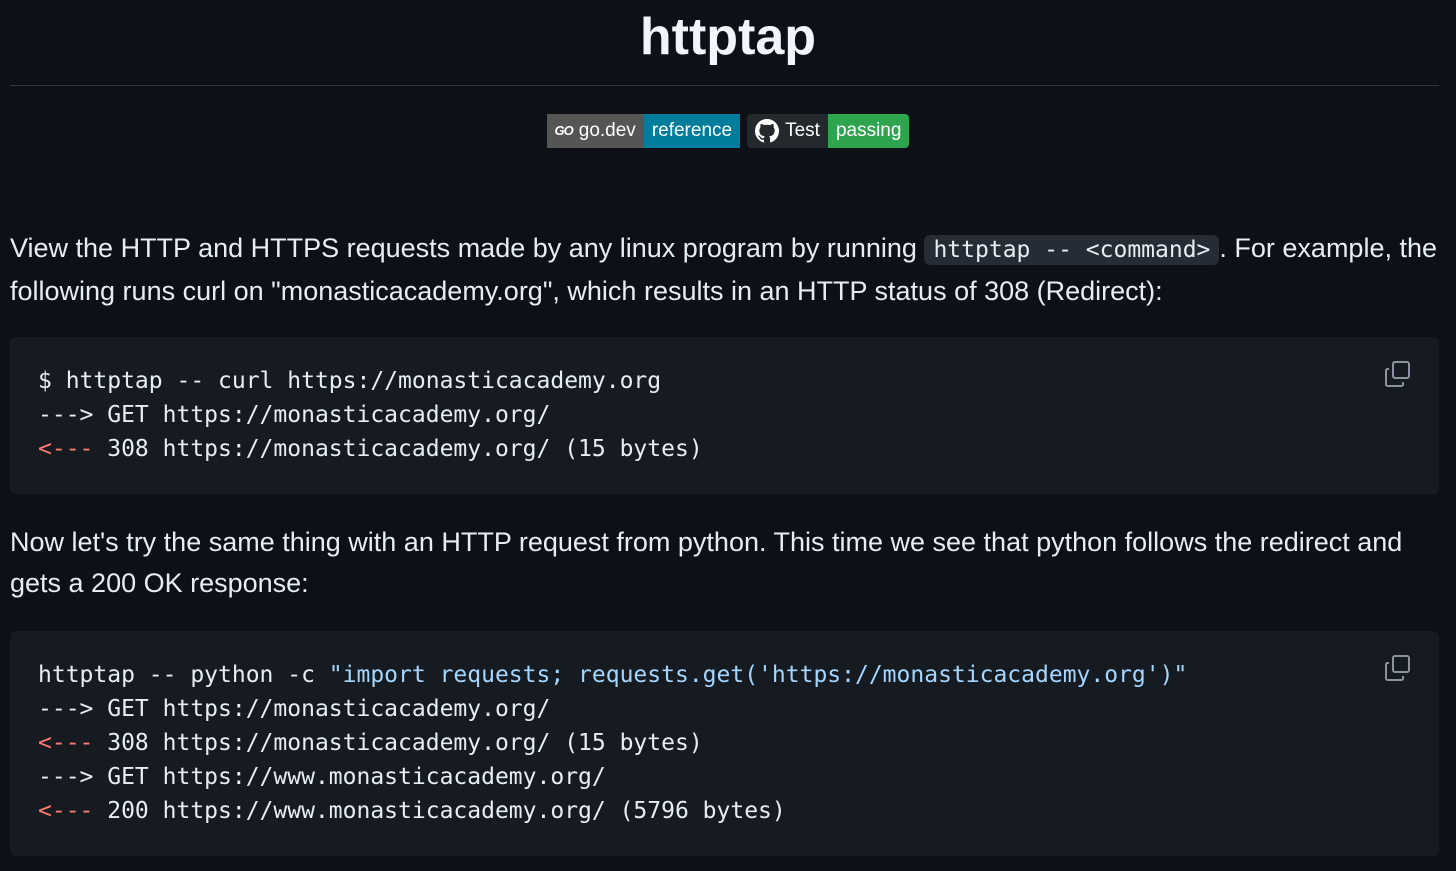  What do you see at coordinates (564, 130) in the screenshot?
I see `go-logo-icon: GO` at bounding box center [564, 130].